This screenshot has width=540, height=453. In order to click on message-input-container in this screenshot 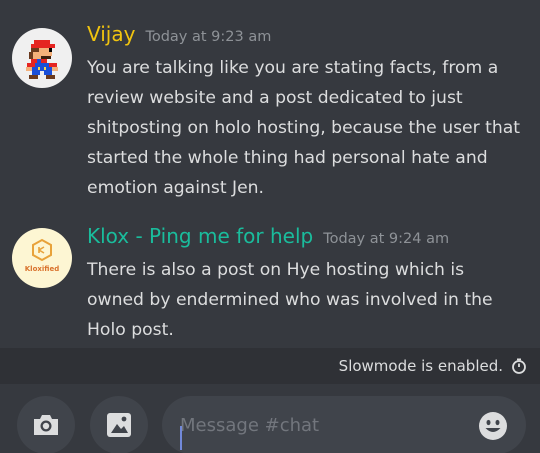, I will do `click(344, 424)`.